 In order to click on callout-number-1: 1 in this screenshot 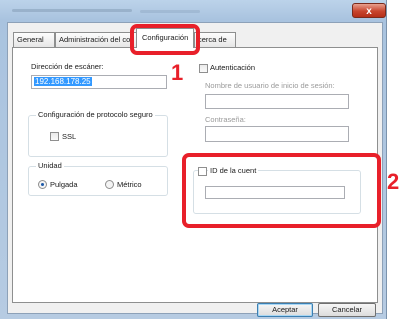, I will do `click(177, 72)`.